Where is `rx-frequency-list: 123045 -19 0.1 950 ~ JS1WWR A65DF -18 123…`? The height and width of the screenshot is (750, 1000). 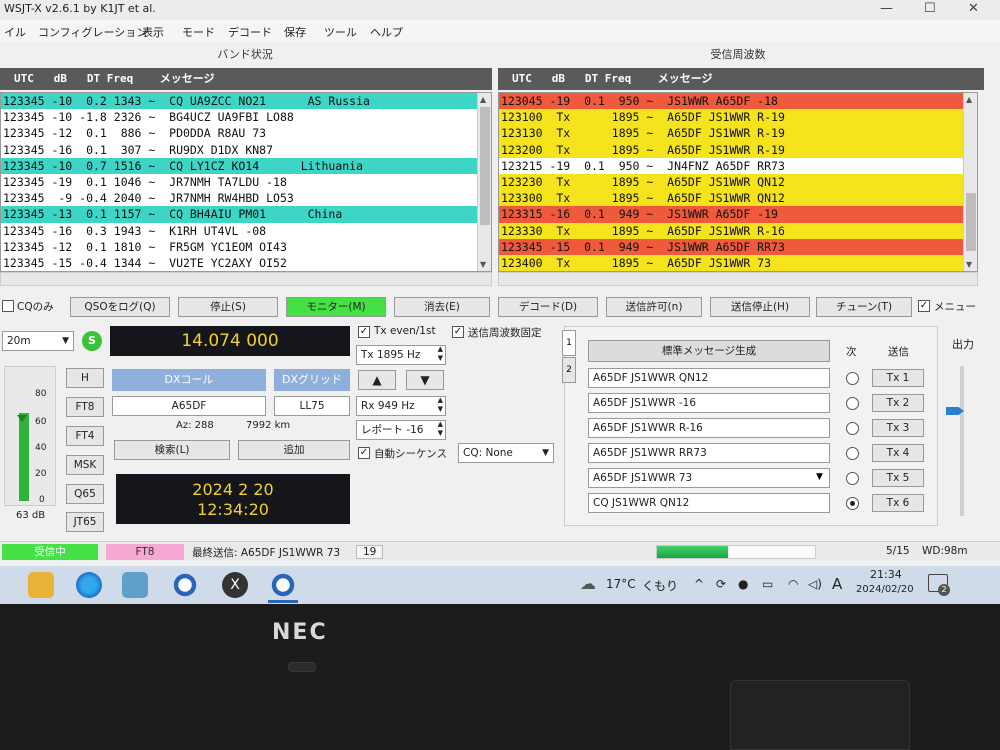 rx-frequency-list: 123045 -19 0.1 950 ~ JS1WWR A65DF -18 123… is located at coordinates (738, 182).